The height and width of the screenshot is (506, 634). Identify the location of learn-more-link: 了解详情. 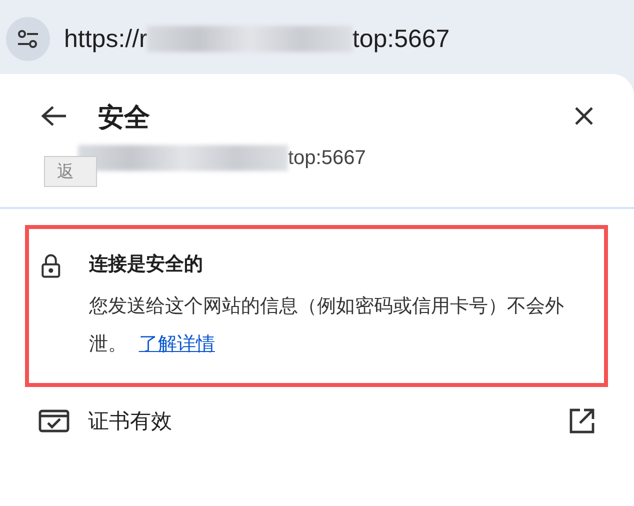
(176, 344).